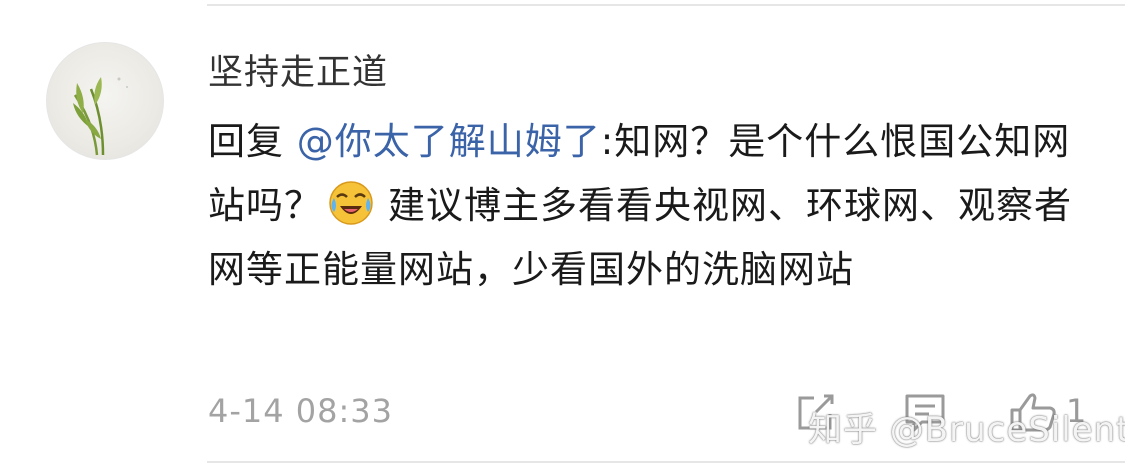 This screenshot has width=1125, height=473. I want to click on reed-plant-icon, so click(100, 116).